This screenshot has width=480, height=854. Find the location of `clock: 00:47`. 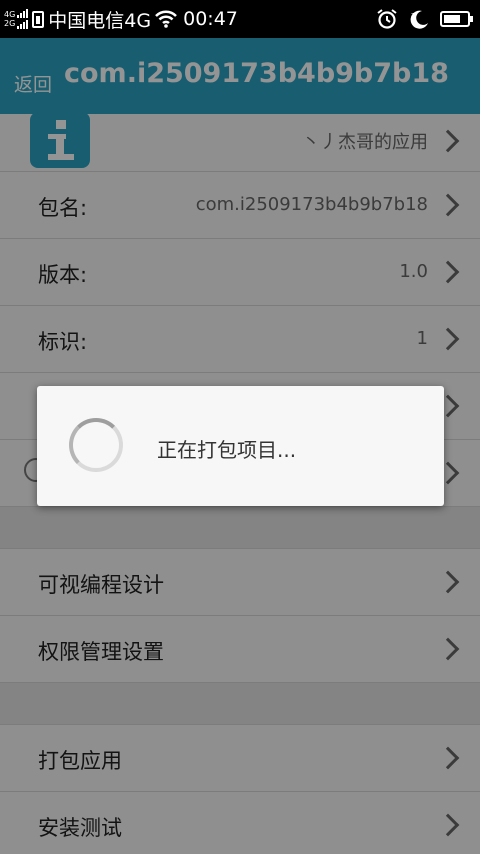

clock: 00:47 is located at coordinates (210, 19).